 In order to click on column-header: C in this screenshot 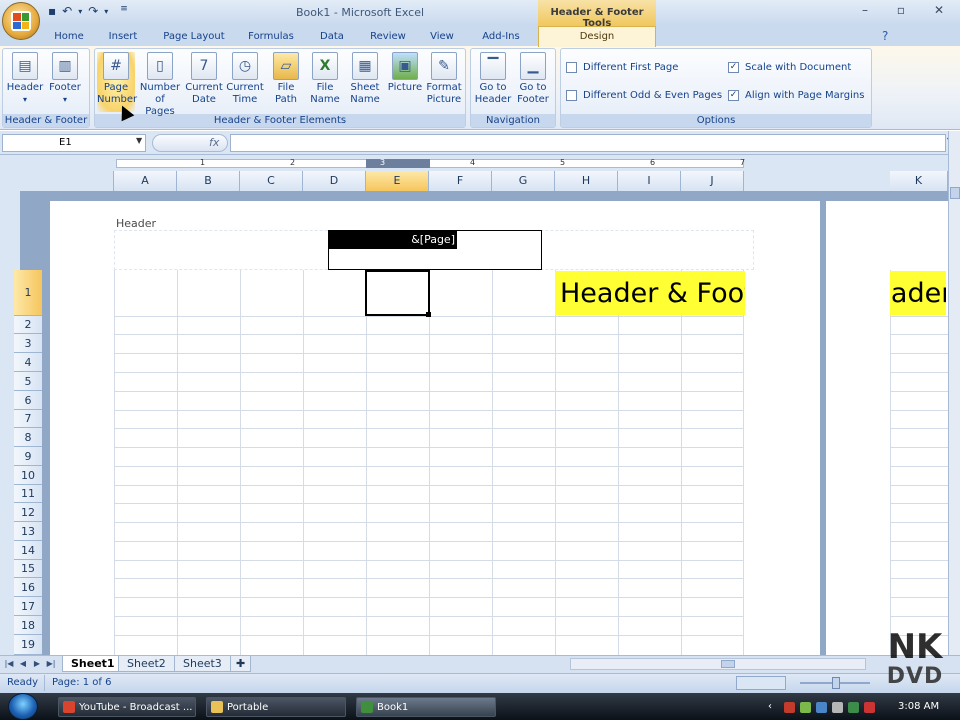, I will do `click(271, 181)`.